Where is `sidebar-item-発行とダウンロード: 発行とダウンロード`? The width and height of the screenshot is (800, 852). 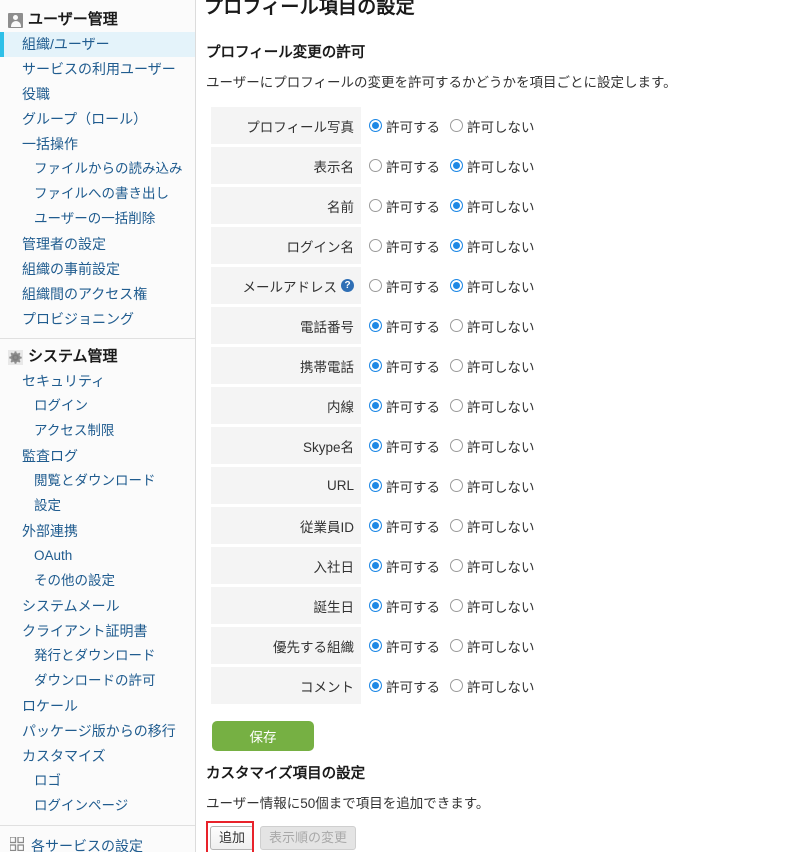
sidebar-item-発行とダウンロード: 発行とダウンロード is located at coordinates (97, 656).